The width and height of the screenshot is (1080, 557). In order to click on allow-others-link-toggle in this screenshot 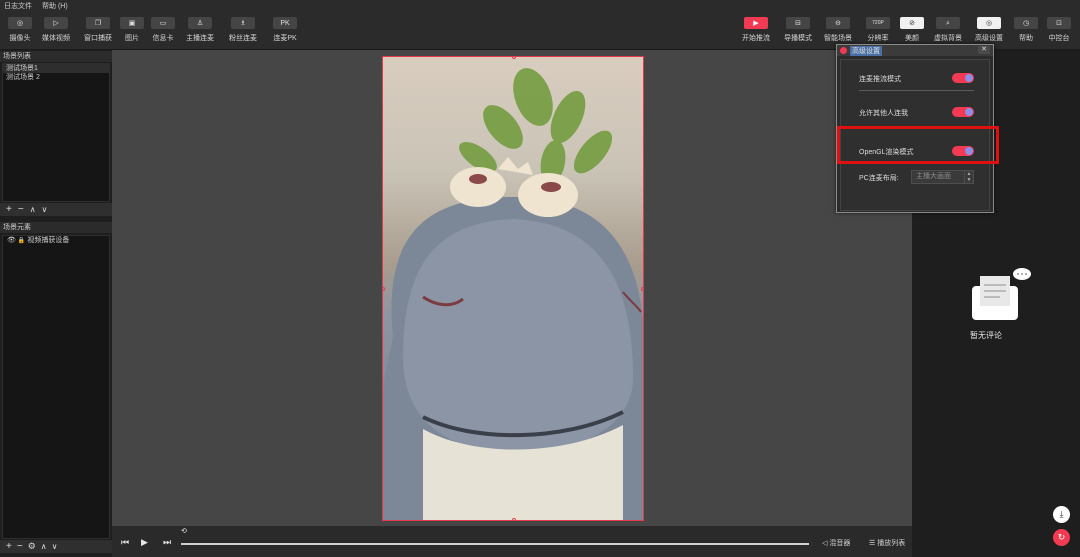, I will do `click(963, 112)`.